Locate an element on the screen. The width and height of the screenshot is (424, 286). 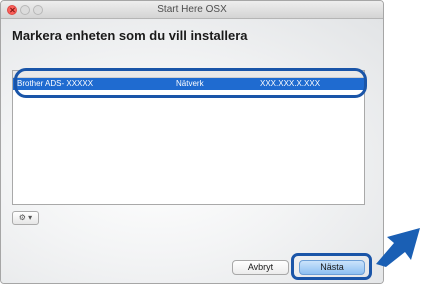
selected-row-highlight is located at coordinates (190, 83).